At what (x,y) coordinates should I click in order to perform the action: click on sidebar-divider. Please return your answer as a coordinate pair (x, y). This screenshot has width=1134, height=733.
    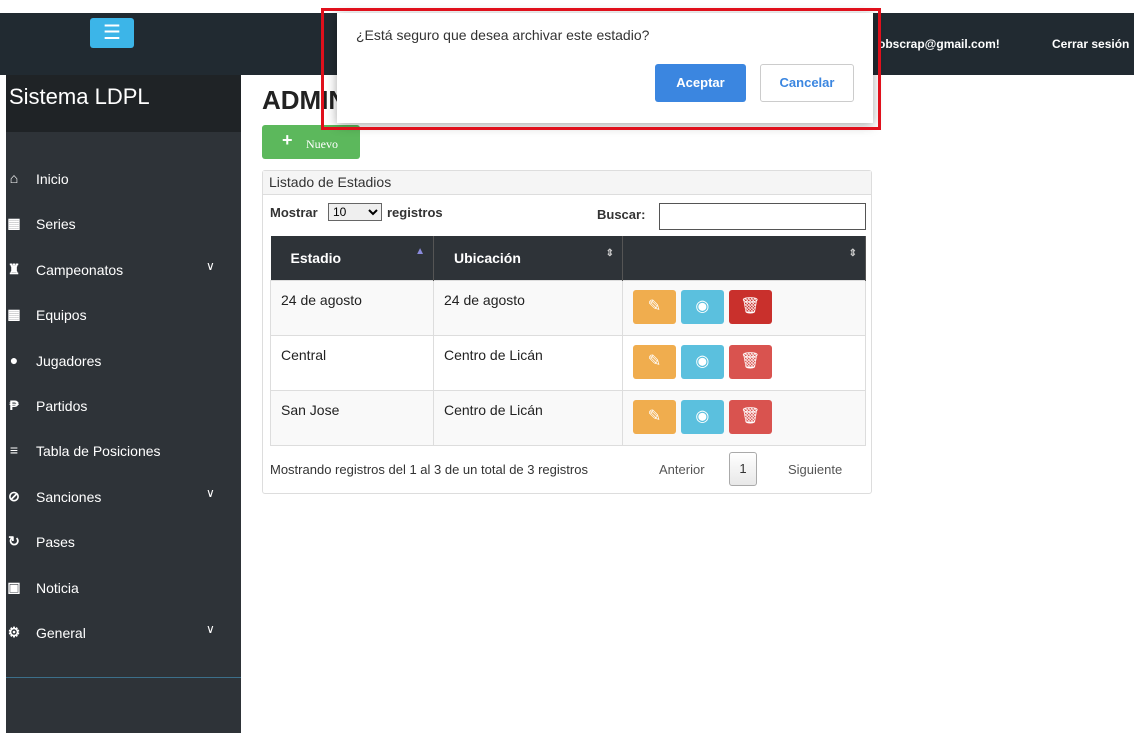
    Looking at the image, I should click on (123, 677).